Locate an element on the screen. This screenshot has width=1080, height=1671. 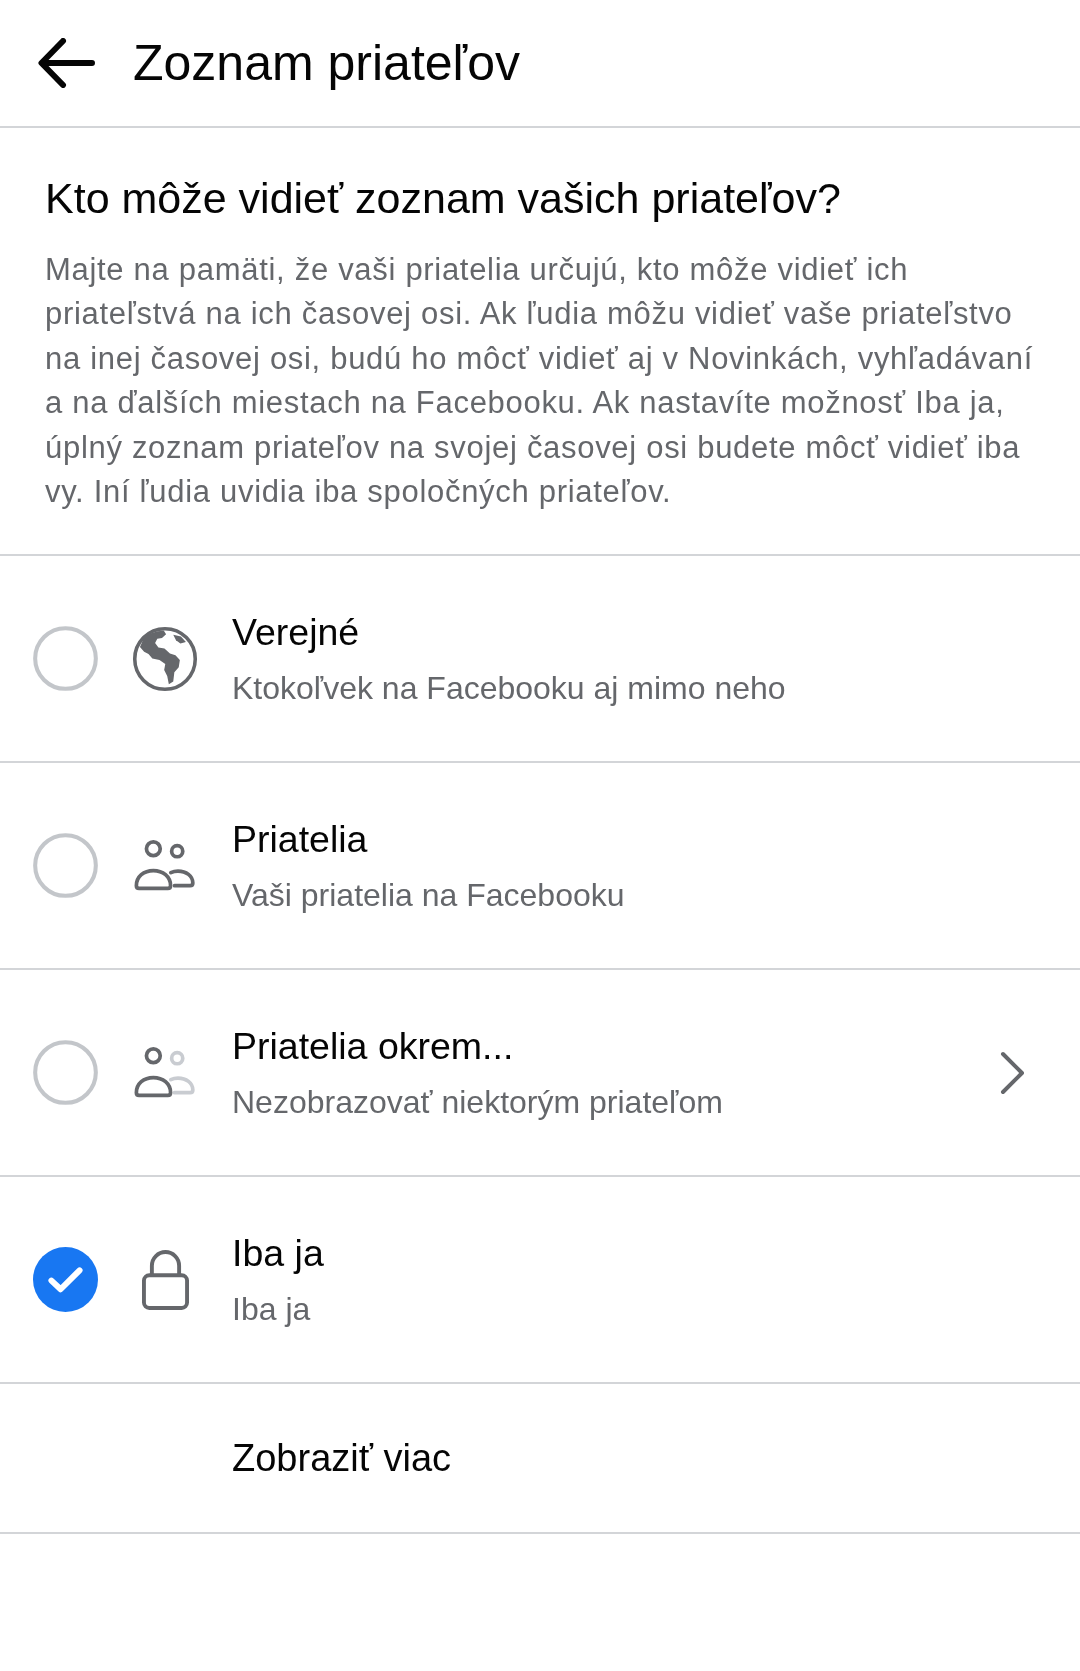
option-title: Priatelia is located at coordinates (300, 838).